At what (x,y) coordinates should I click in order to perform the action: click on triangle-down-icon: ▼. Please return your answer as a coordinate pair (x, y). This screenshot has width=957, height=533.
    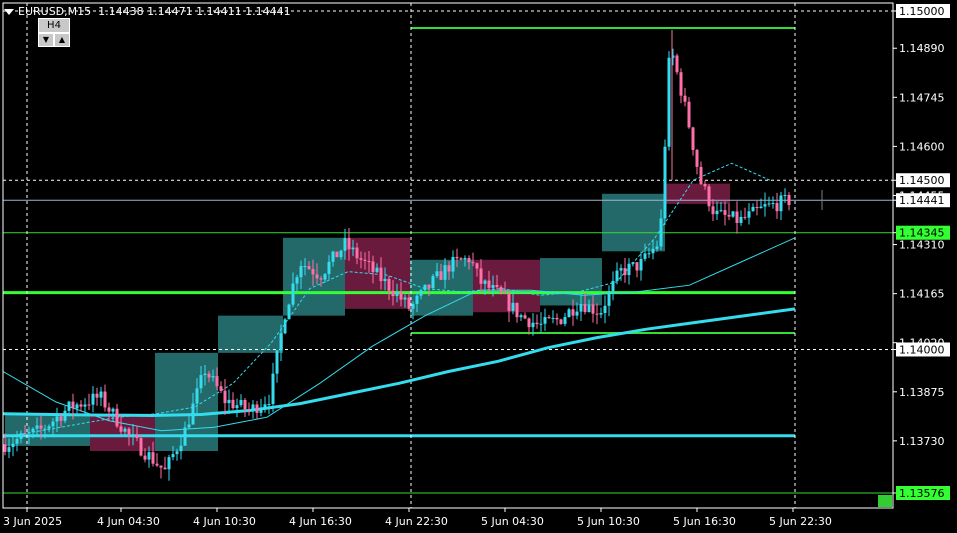
    Looking at the image, I should click on (46, 40).